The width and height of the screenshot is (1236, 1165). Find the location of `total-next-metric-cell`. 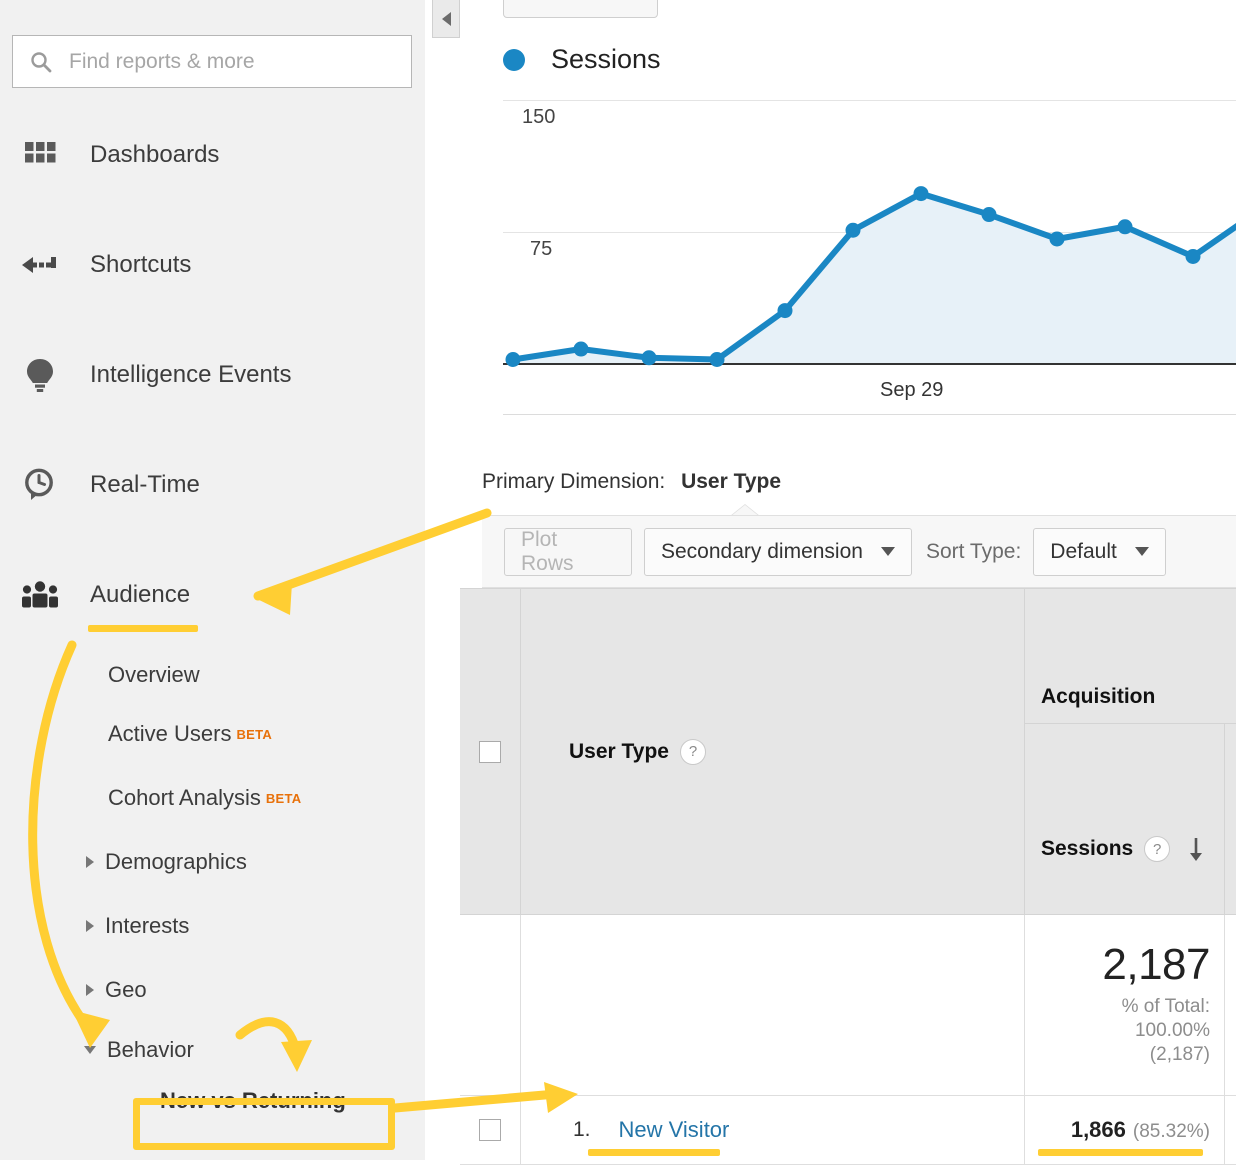

total-next-metric-cell is located at coordinates (1230, 1005).